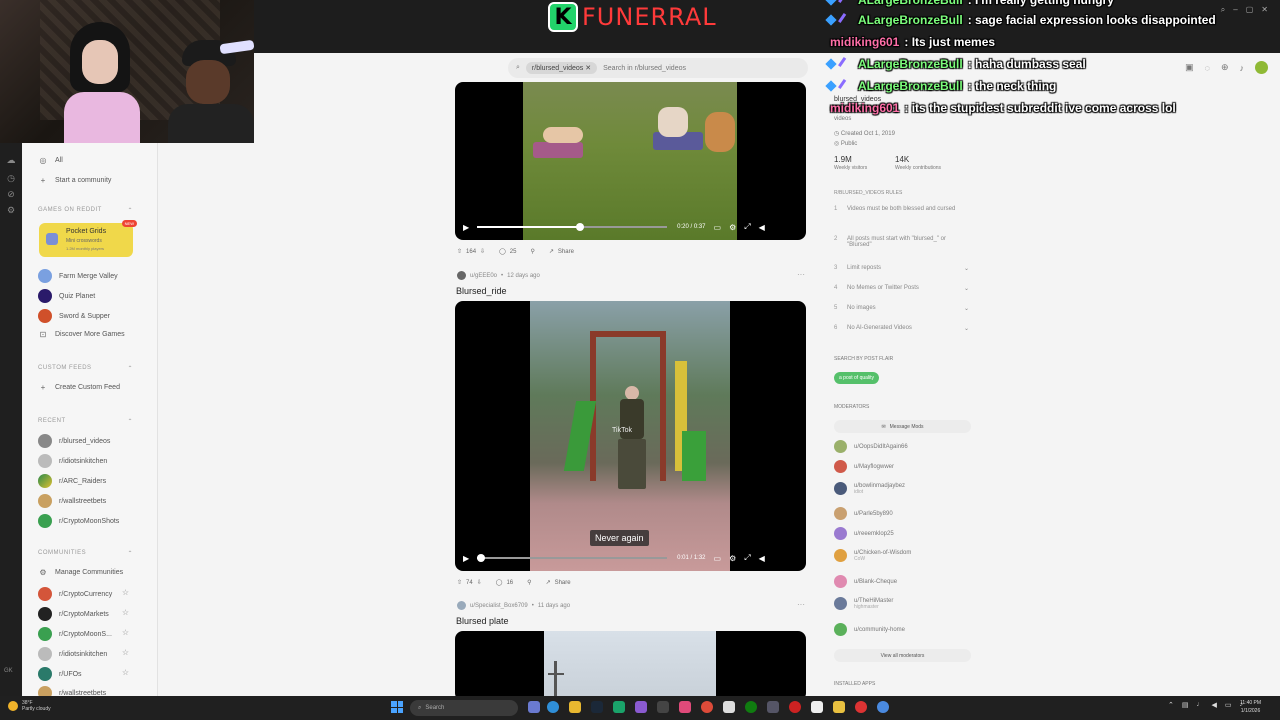  I want to click on notepad-icon, so click(729, 707).